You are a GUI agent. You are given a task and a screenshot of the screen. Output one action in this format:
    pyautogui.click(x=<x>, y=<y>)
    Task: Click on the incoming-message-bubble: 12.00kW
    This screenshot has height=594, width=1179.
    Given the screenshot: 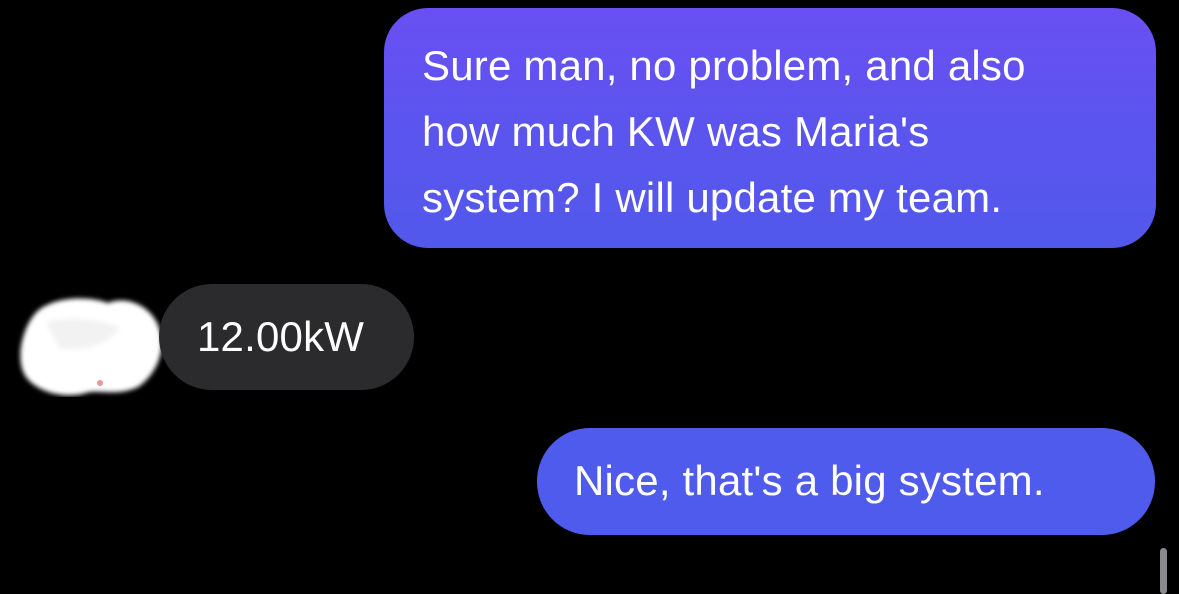 What is the action you would take?
    pyautogui.click(x=286, y=337)
    